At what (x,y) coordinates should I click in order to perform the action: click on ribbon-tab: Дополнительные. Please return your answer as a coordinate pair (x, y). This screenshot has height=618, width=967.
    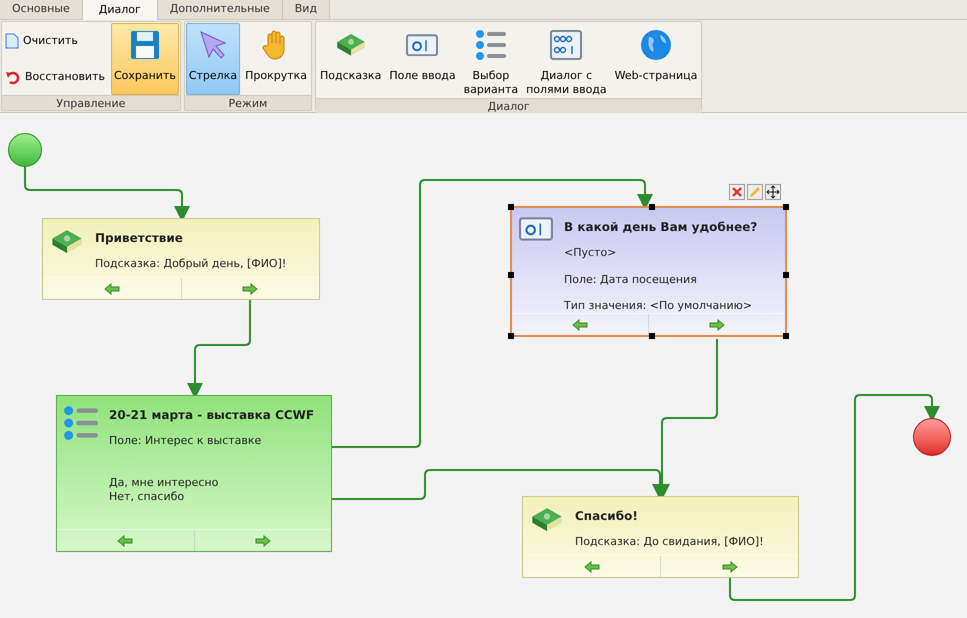
    Looking at the image, I should click on (220, 9).